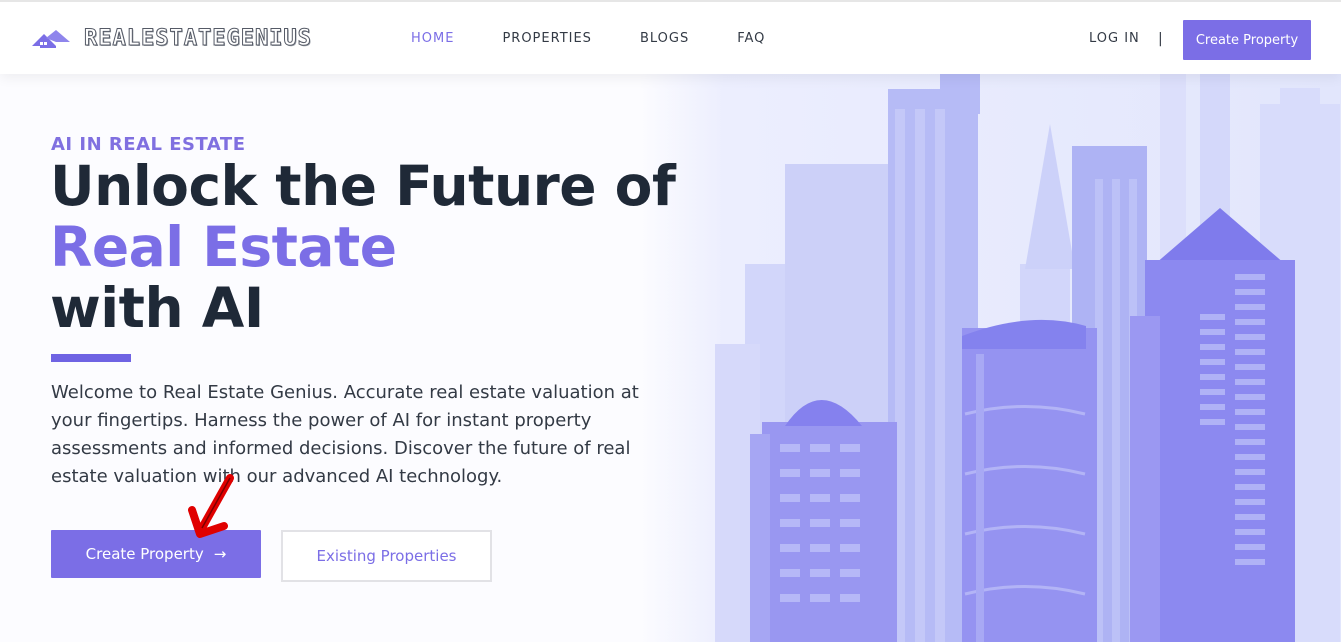 The width and height of the screenshot is (1341, 642). Describe the element at coordinates (51, 38) in the screenshot. I see `house-logo-icon` at that location.